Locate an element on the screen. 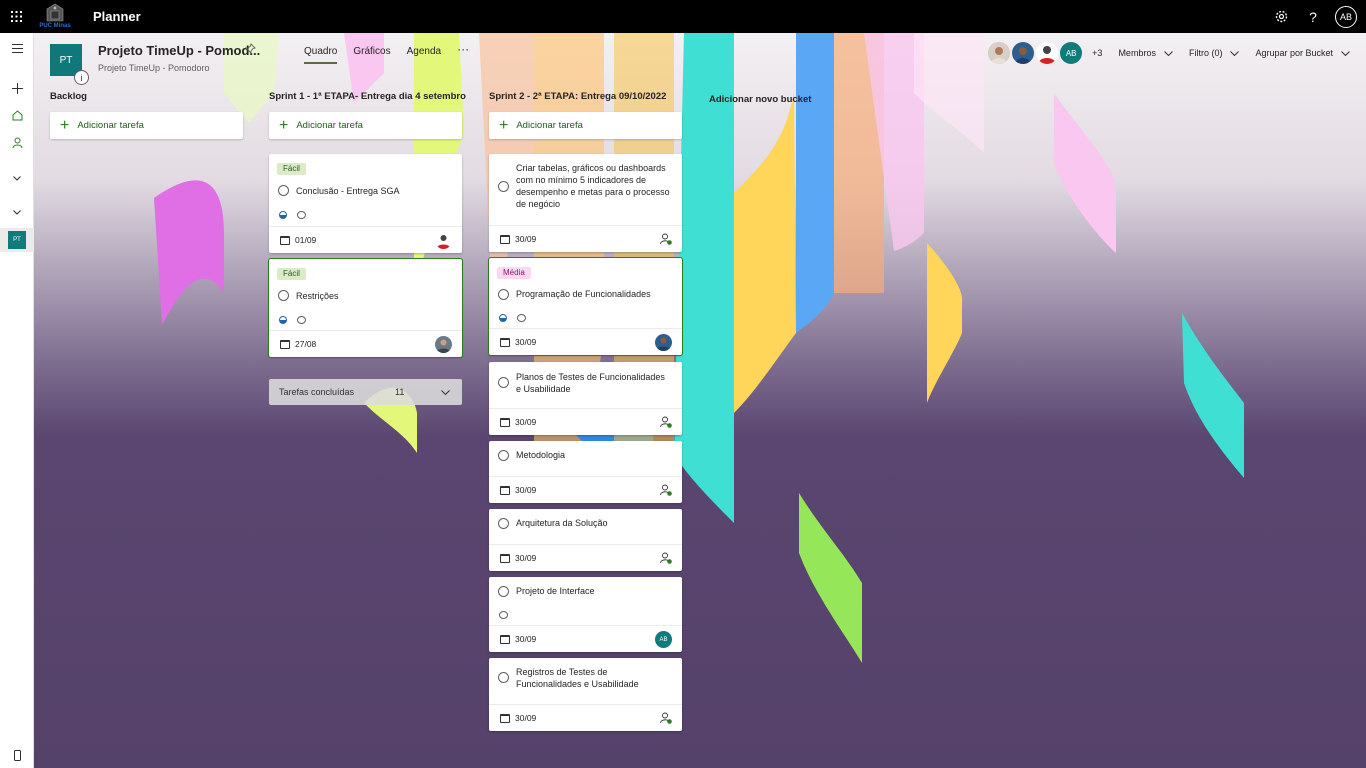 This screenshot has height=768, width=1366. task-footer: 27/08 is located at coordinates (365, 343).